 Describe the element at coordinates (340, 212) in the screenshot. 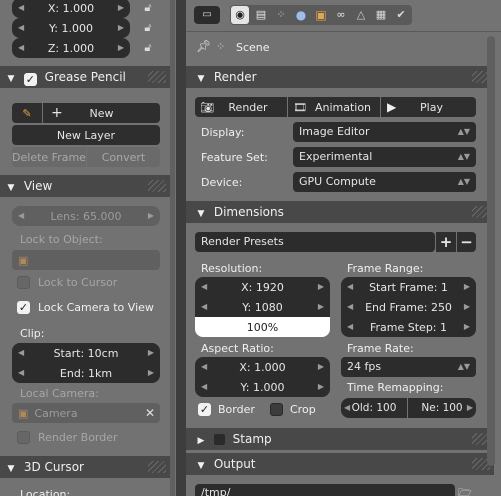

I see `dimensions-panel-header: ▼ Dimensions` at that location.